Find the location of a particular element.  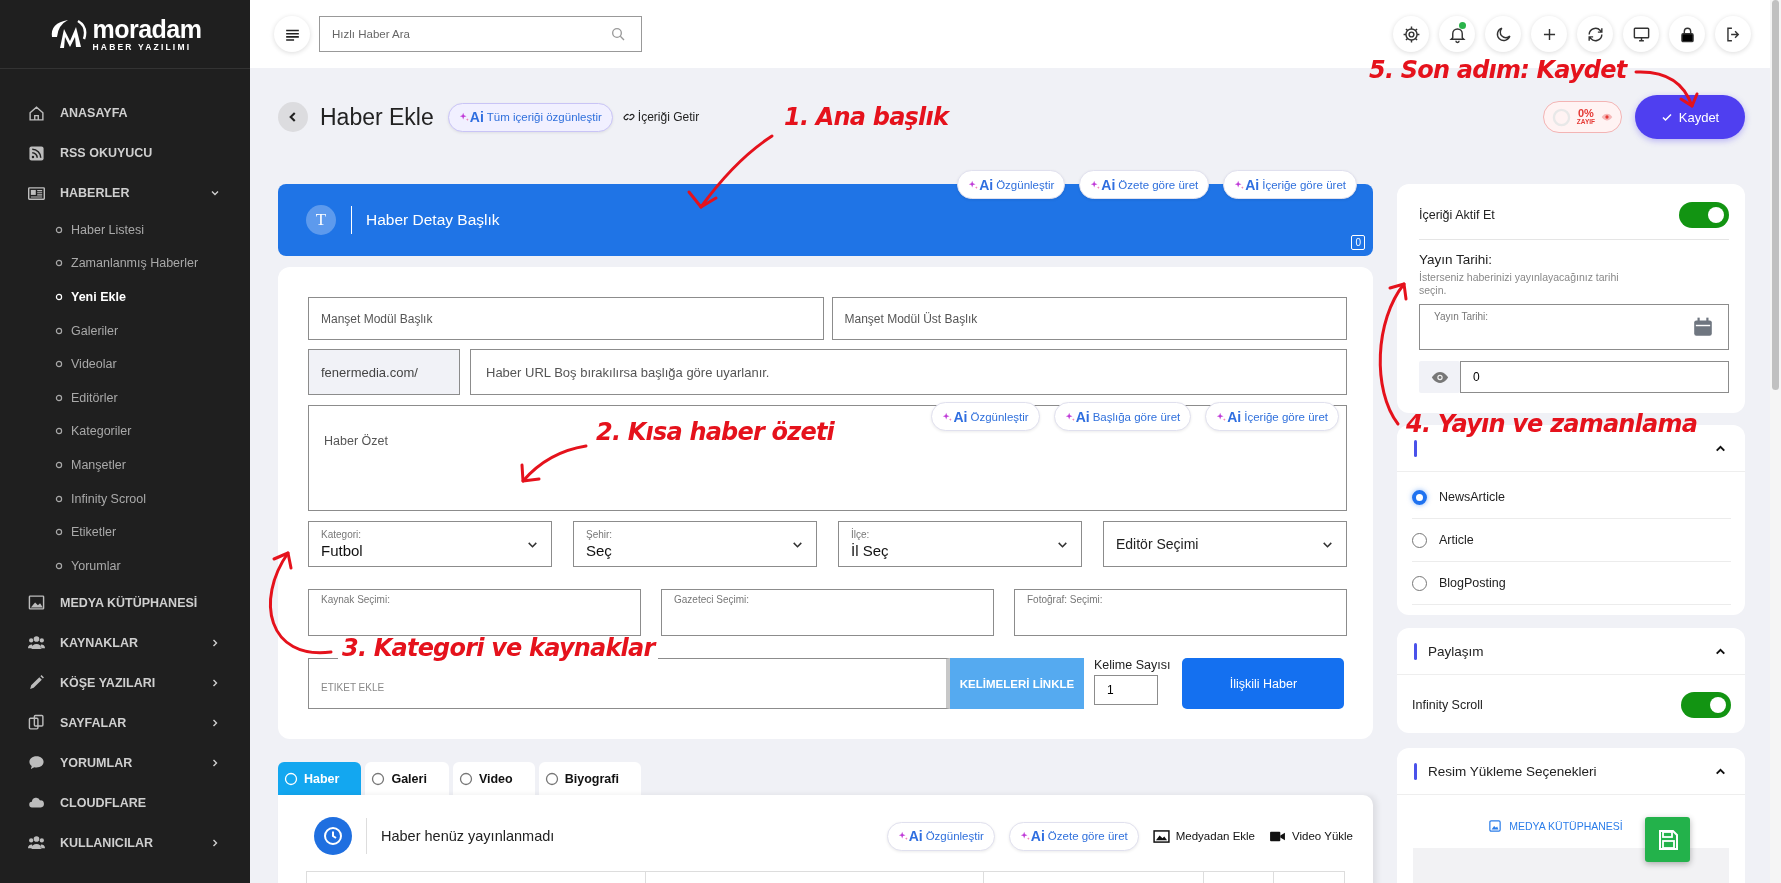

headline-field: Manşet Modül Üst Başlık is located at coordinates (1089, 318).